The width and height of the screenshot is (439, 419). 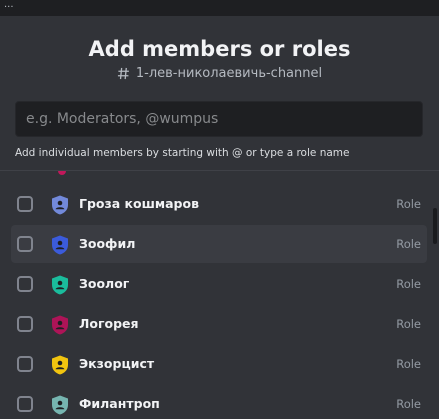 What do you see at coordinates (219, 204) in the screenshot?
I see `role-row: Гроза кошмаров Role` at bounding box center [219, 204].